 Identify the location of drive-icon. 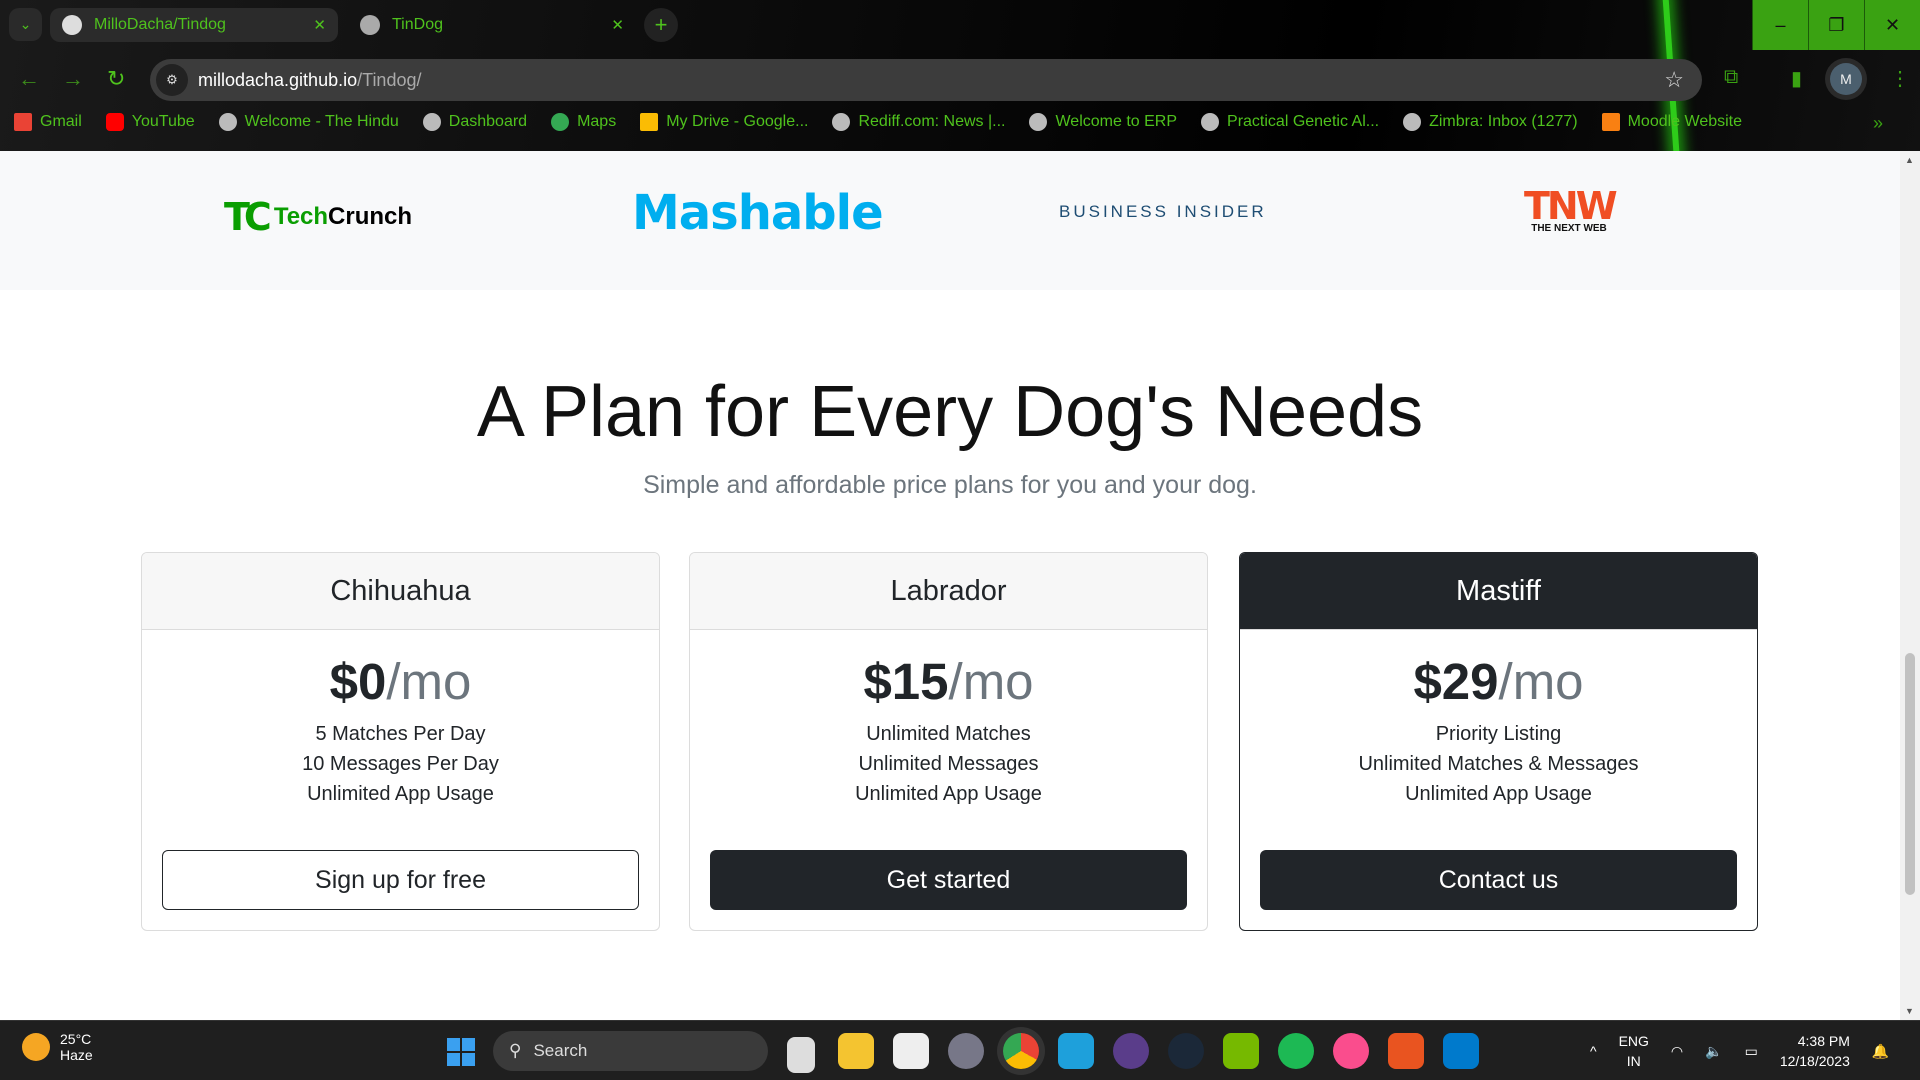
(649, 122).